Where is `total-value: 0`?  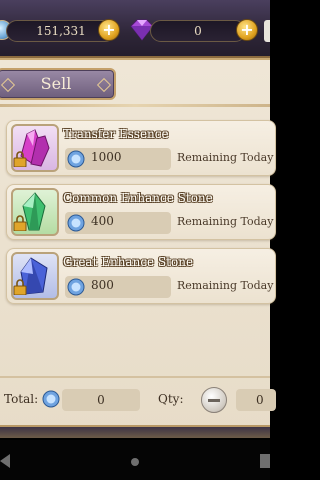
total-value: 0 is located at coordinates (101, 400).